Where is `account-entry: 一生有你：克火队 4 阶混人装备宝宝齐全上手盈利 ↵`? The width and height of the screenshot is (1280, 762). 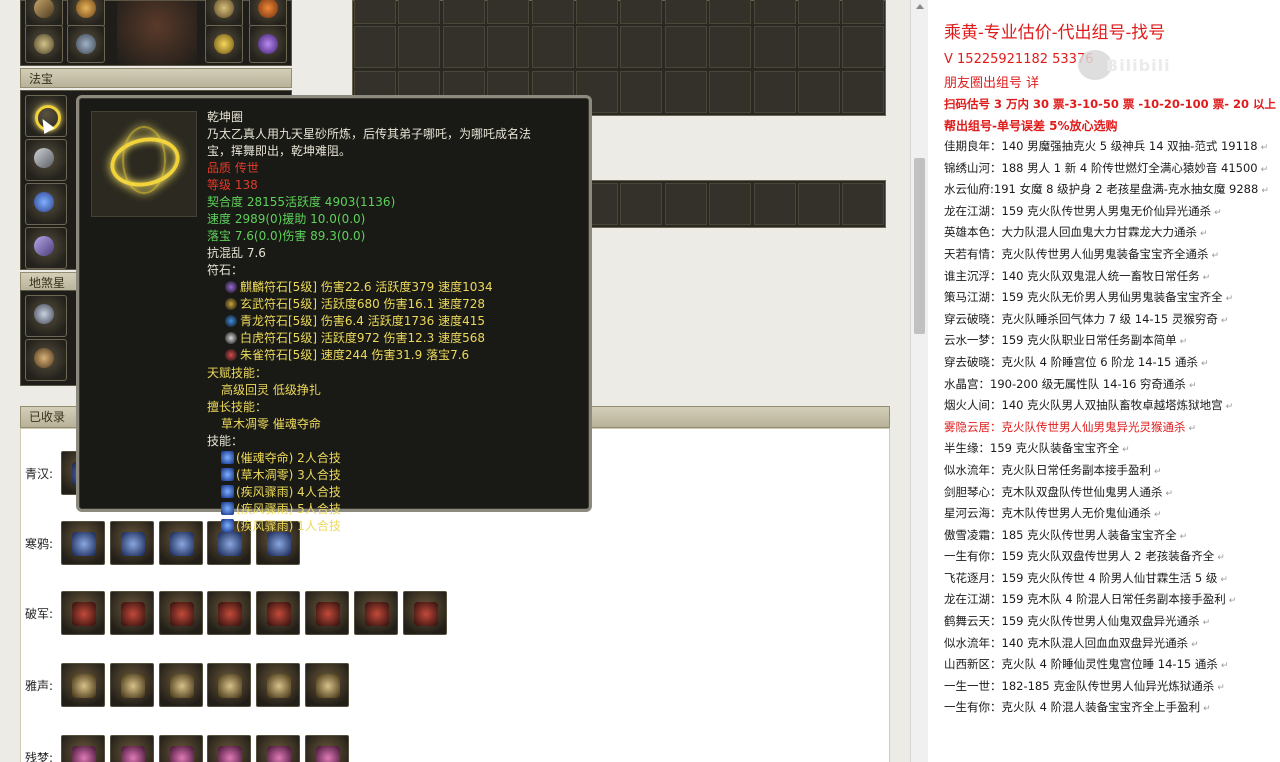 account-entry: 一生有你：克火队 4 阶混人装备宝宝齐全上手盈利 ↵ is located at coordinates (1111, 708).